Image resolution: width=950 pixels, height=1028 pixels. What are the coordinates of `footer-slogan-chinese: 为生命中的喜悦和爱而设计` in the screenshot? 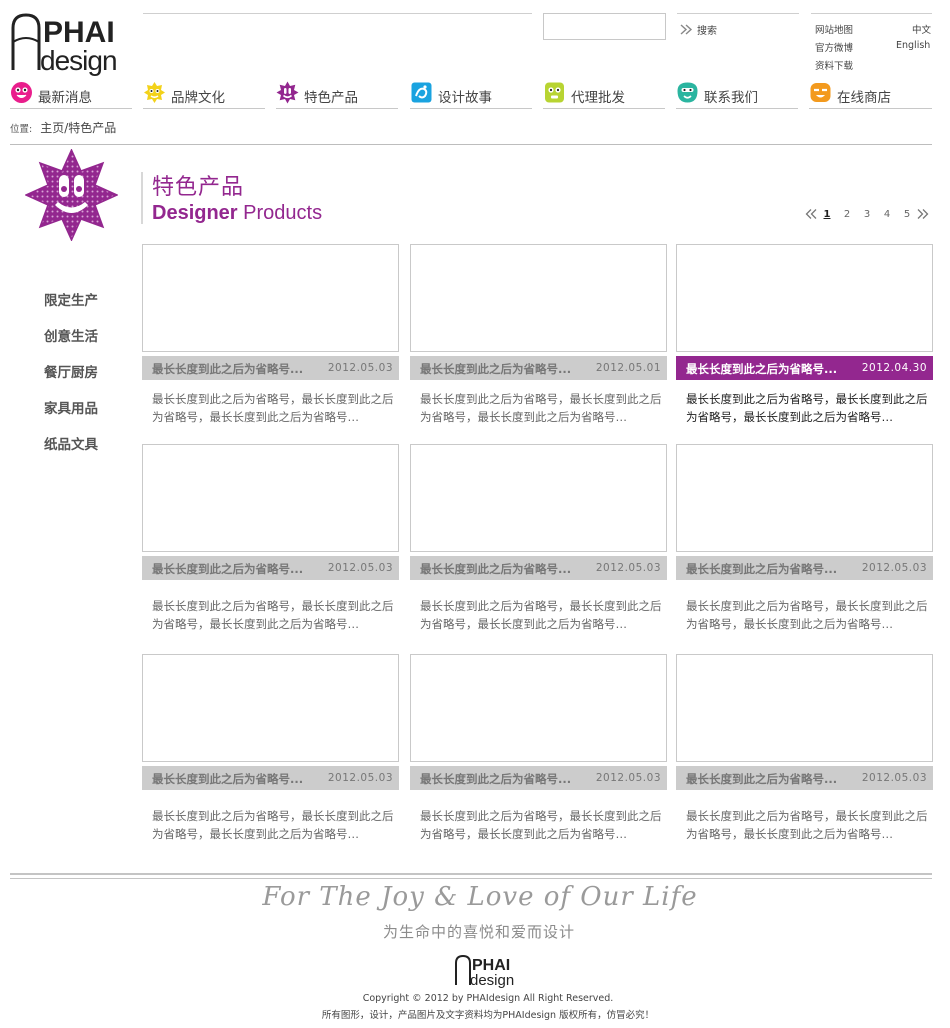 It's located at (478, 932).